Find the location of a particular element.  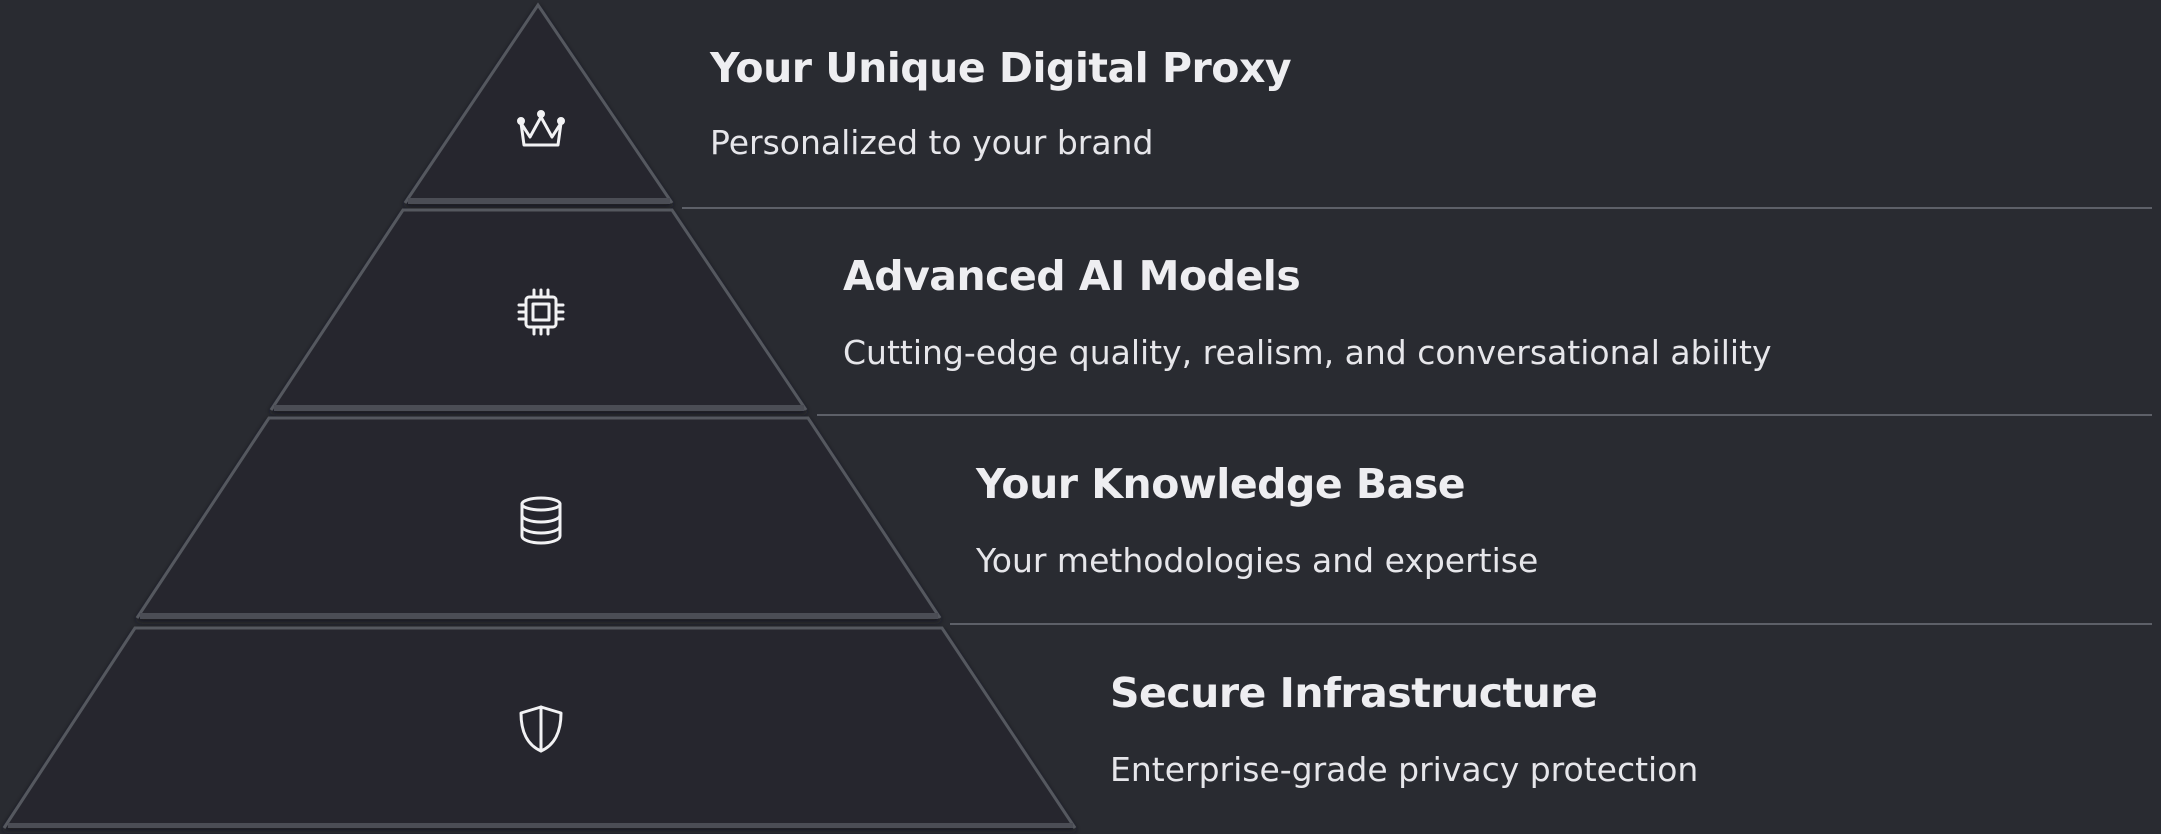

layer-1-title: Your Unique Digital Proxy is located at coordinates (1001, 68).